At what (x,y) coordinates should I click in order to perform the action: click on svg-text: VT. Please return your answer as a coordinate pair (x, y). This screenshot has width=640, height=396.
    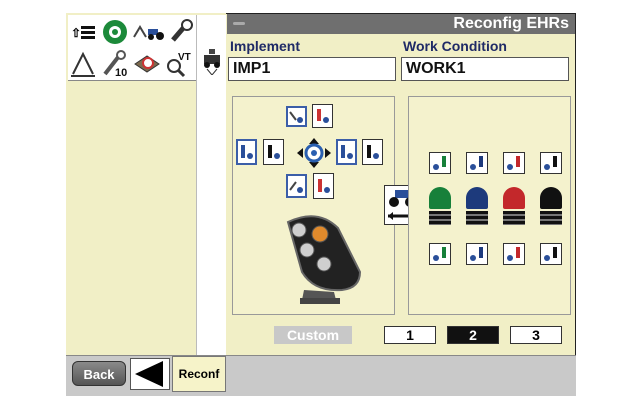
    Looking at the image, I should click on (184, 57).